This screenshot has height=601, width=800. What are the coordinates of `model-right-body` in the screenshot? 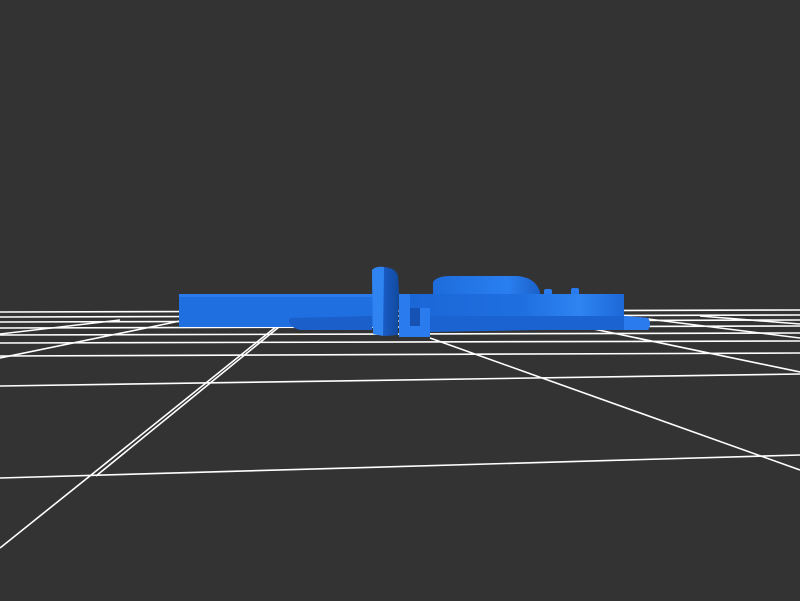 It's located at (512, 305).